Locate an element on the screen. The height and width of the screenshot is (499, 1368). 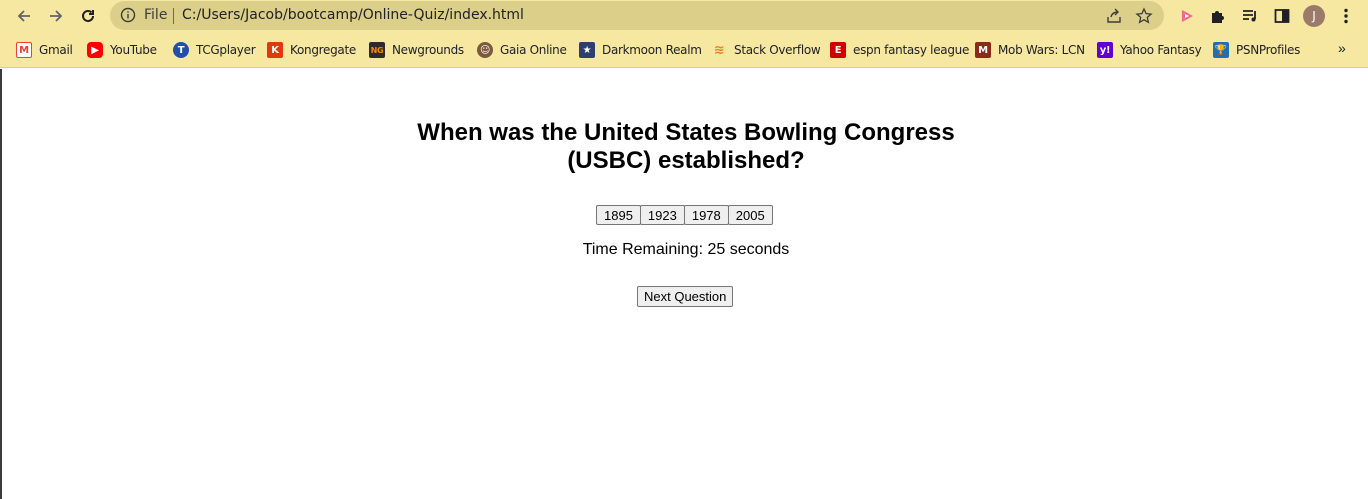
gaia-online-icon: ☺ is located at coordinates (485, 50).